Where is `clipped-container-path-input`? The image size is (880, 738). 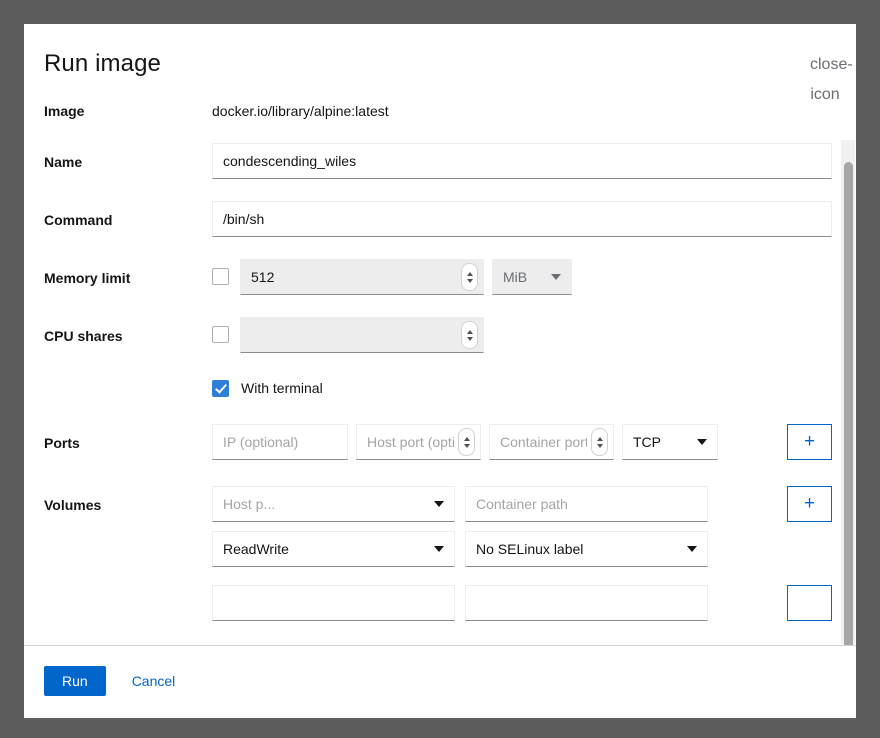 clipped-container-path-input is located at coordinates (586, 603).